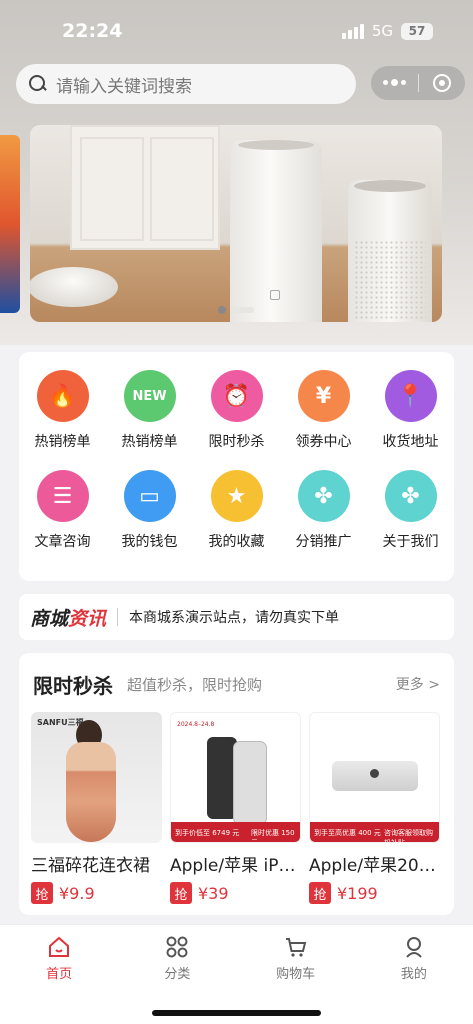  I want to click on grid-item-label: 文章咨询, so click(62, 542).